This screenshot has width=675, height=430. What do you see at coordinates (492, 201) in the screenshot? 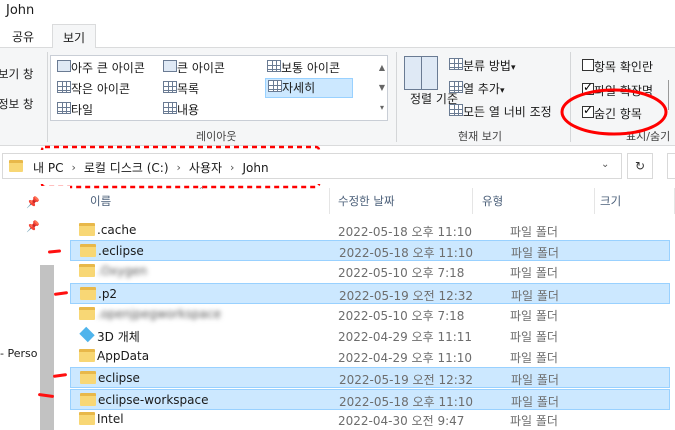
I see `column-header-type: 유형` at bounding box center [492, 201].